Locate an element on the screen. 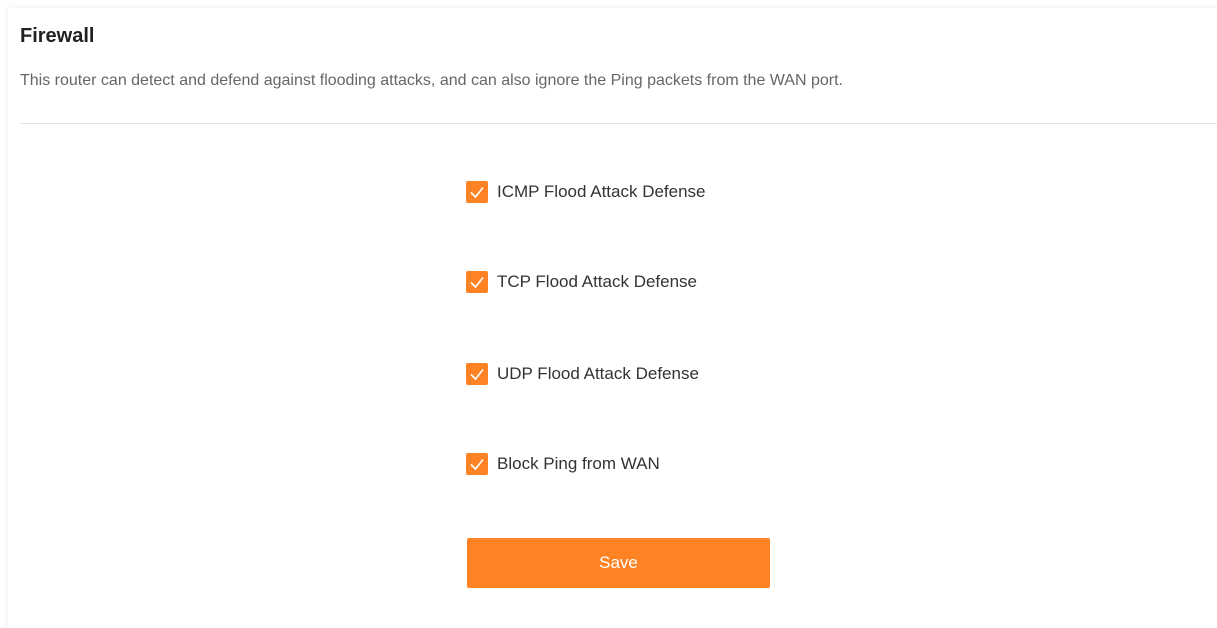 The image size is (1217, 628). checkbox-tcp-flood-defense is located at coordinates (477, 282).